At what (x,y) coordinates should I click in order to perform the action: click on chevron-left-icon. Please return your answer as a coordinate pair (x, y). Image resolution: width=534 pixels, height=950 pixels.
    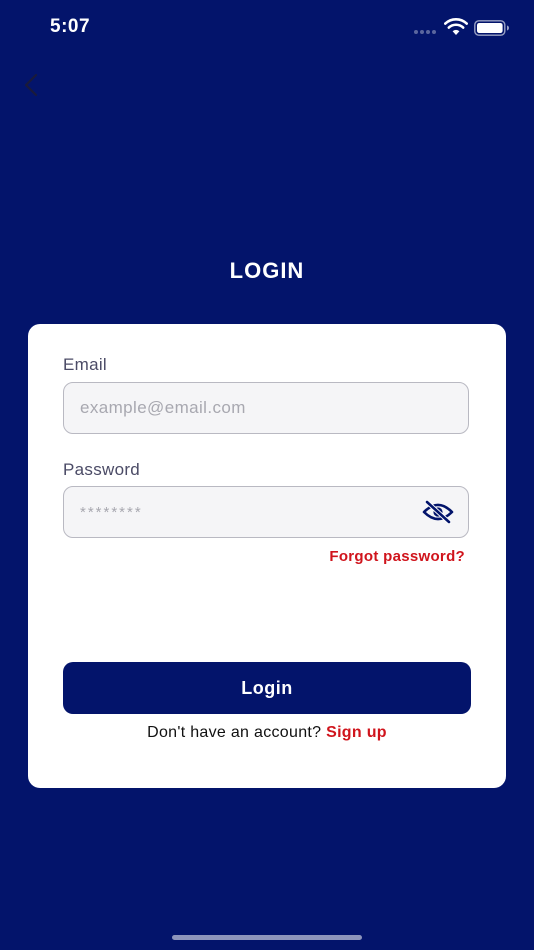
    Looking at the image, I should click on (31, 85).